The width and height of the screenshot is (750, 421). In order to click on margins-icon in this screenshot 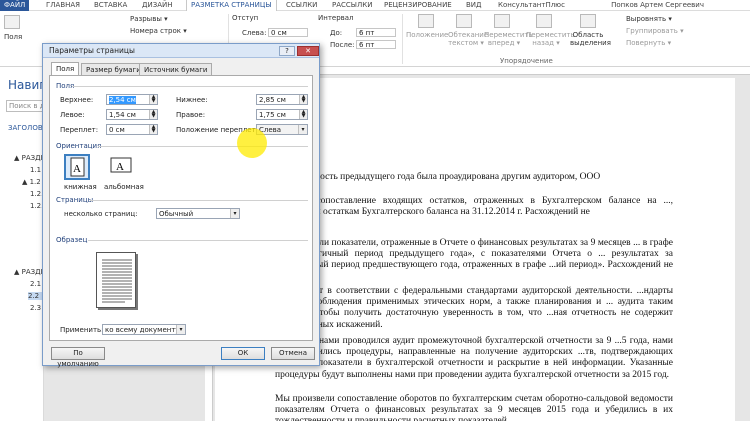, I will do `click(12, 22)`.